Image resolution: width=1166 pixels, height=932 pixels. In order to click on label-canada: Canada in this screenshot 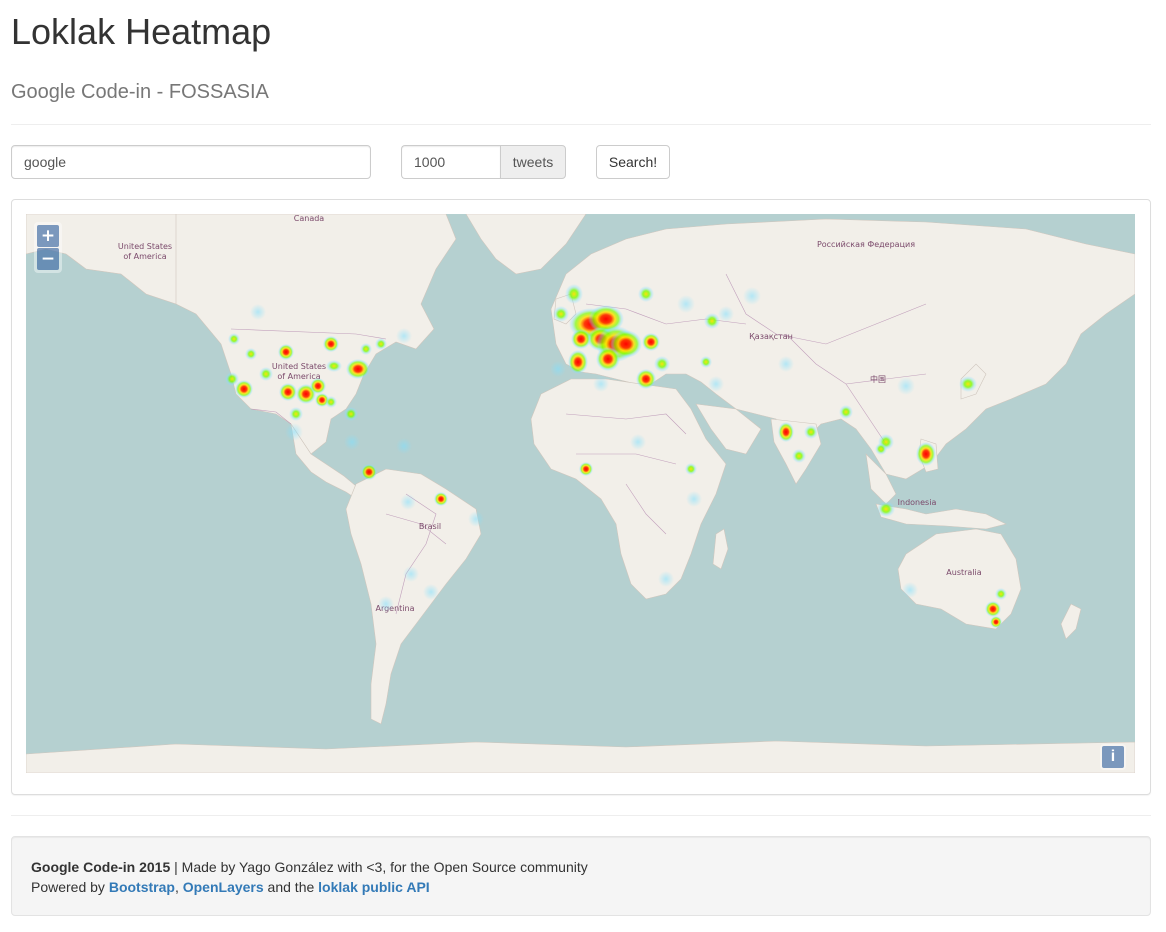, I will do `click(309, 218)`.